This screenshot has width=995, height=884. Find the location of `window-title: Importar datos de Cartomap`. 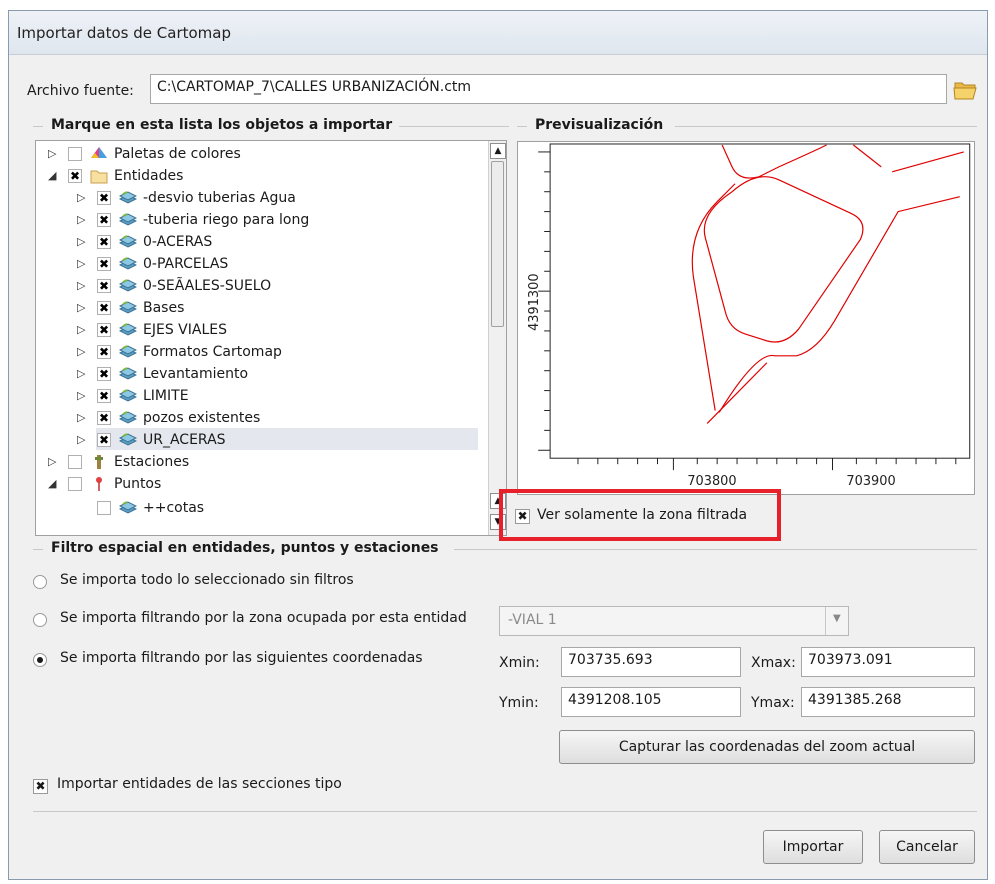

window-title: Importar datos de Cartomap is located at coordinates (124, 33).